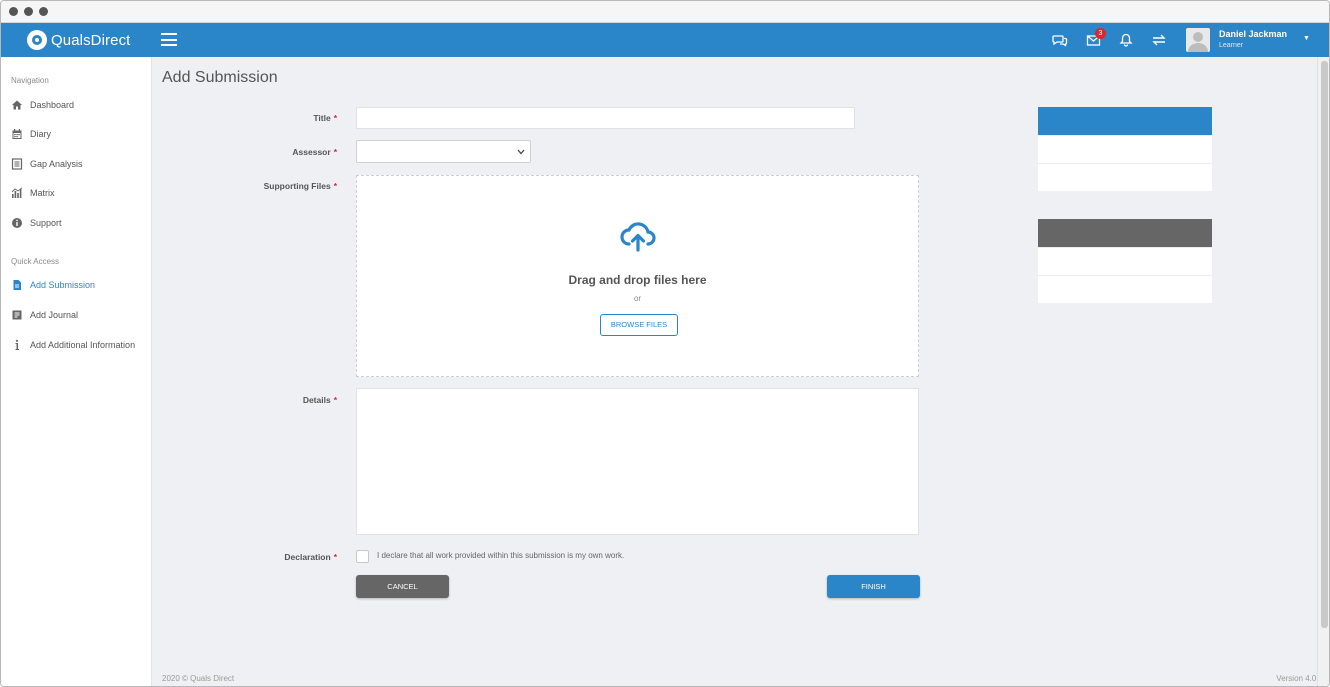  What do you see at coordinates (17, 285) in the screenshot?
I see `file-icon` at bounding box center [17, 285].